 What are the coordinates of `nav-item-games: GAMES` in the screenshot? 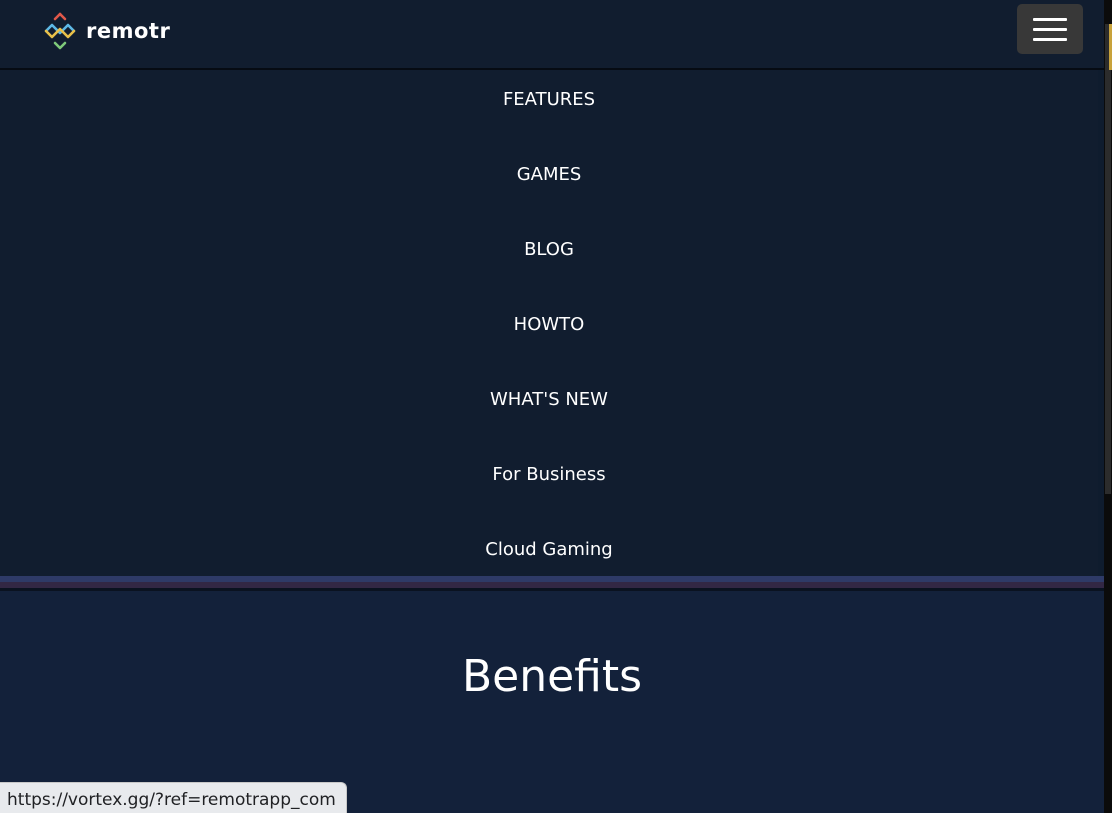 It's located at (549, 175).